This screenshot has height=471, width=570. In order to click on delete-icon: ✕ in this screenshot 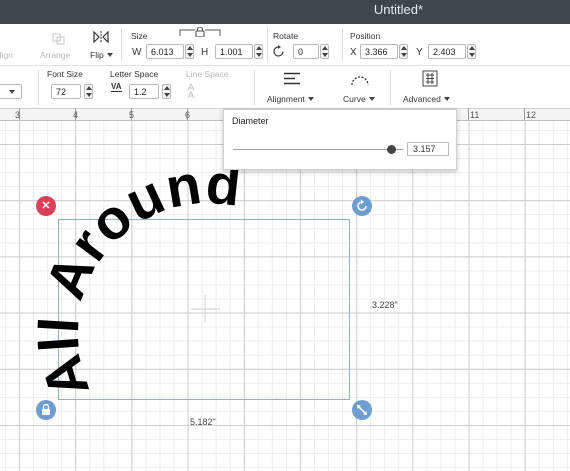, I will do `click(46, 206)`.